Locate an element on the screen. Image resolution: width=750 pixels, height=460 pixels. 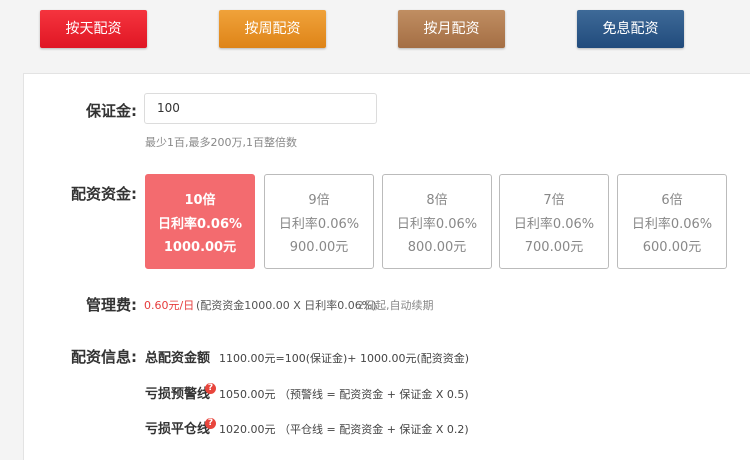
option-amount: 900.00元 is located at coordinates (319, 247).